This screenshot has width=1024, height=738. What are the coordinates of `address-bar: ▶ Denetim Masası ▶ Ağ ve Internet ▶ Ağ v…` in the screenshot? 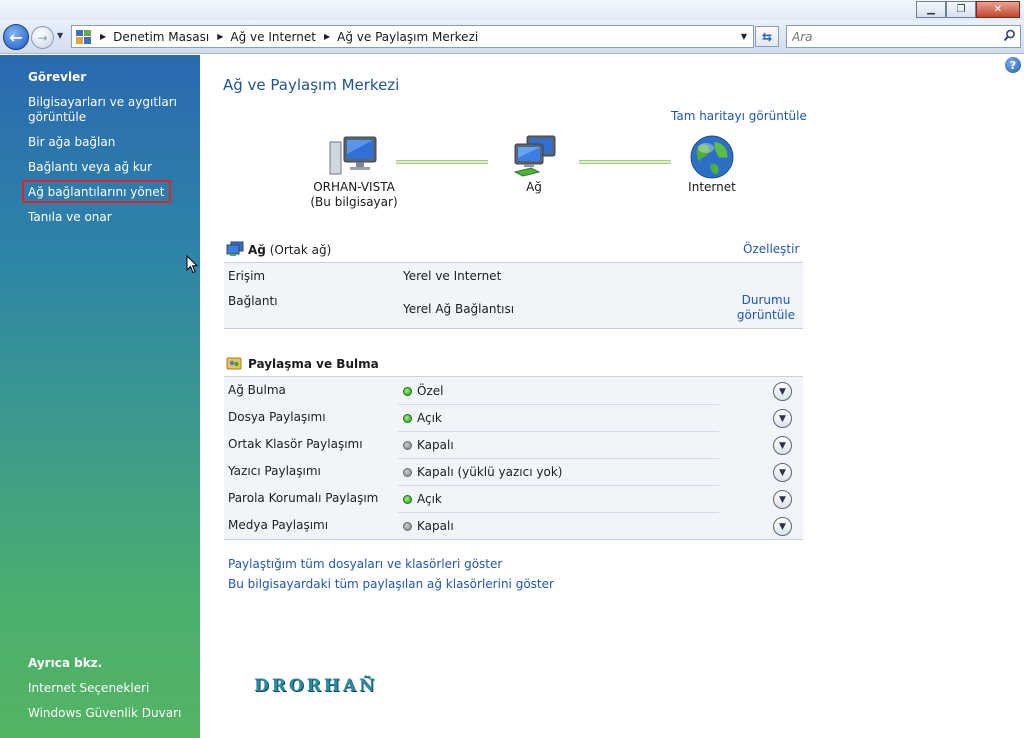 It's located at (412, 36).